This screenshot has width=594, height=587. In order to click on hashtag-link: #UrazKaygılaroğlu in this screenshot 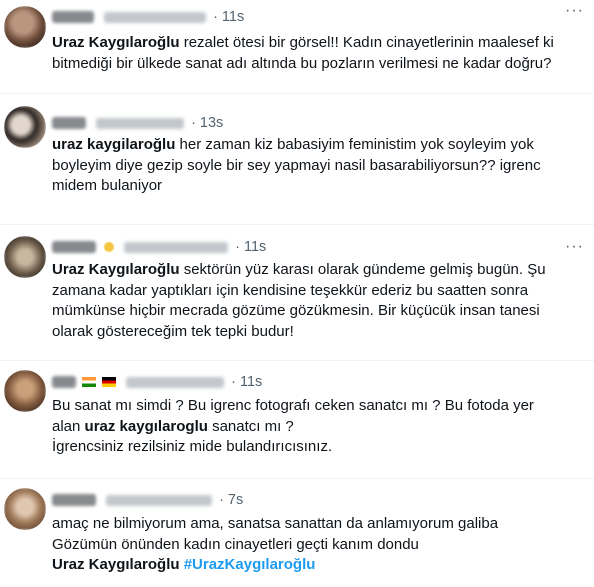, I will do `click(250, 564)`.